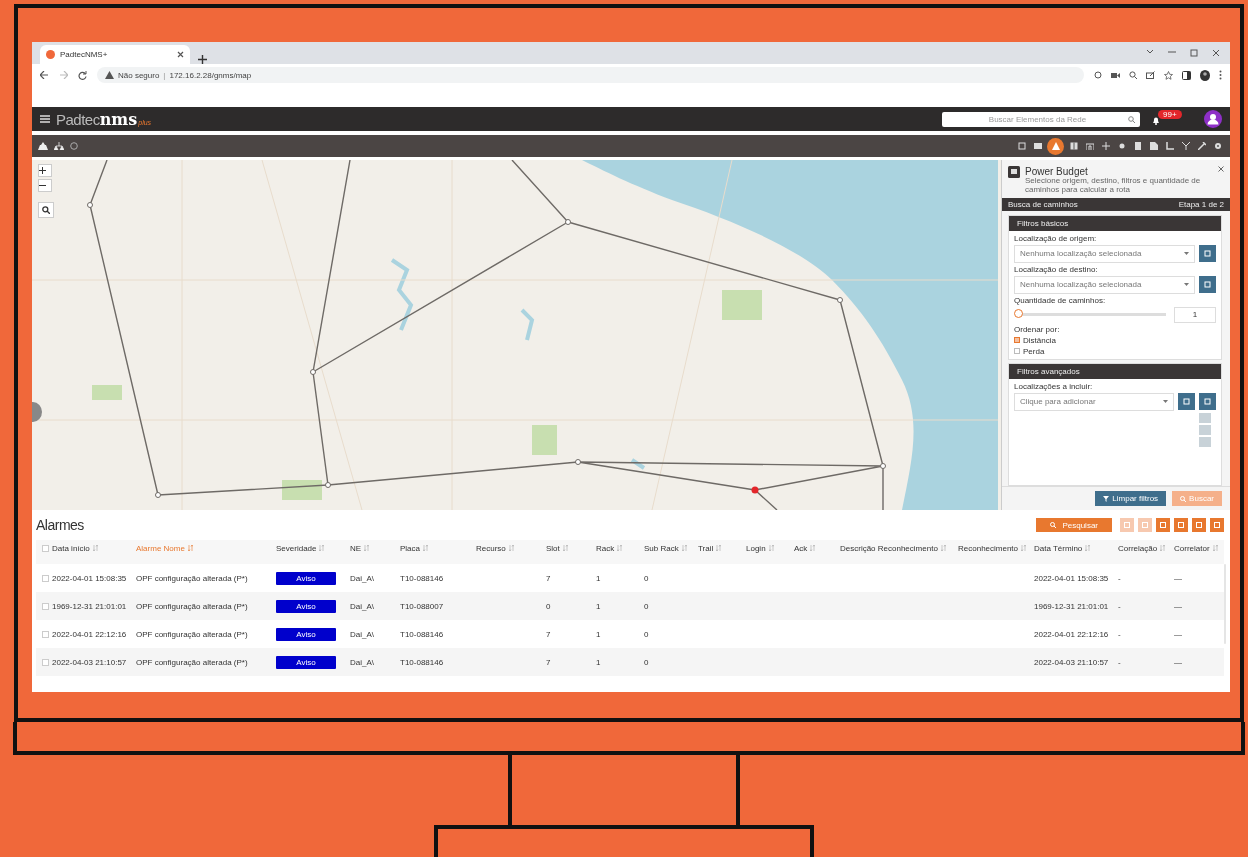 The image size is (1248, 857). What do you see at coordinates (356, 548) in the screenshot?
I see `column-header: NE` at bounding box center [356, 548].